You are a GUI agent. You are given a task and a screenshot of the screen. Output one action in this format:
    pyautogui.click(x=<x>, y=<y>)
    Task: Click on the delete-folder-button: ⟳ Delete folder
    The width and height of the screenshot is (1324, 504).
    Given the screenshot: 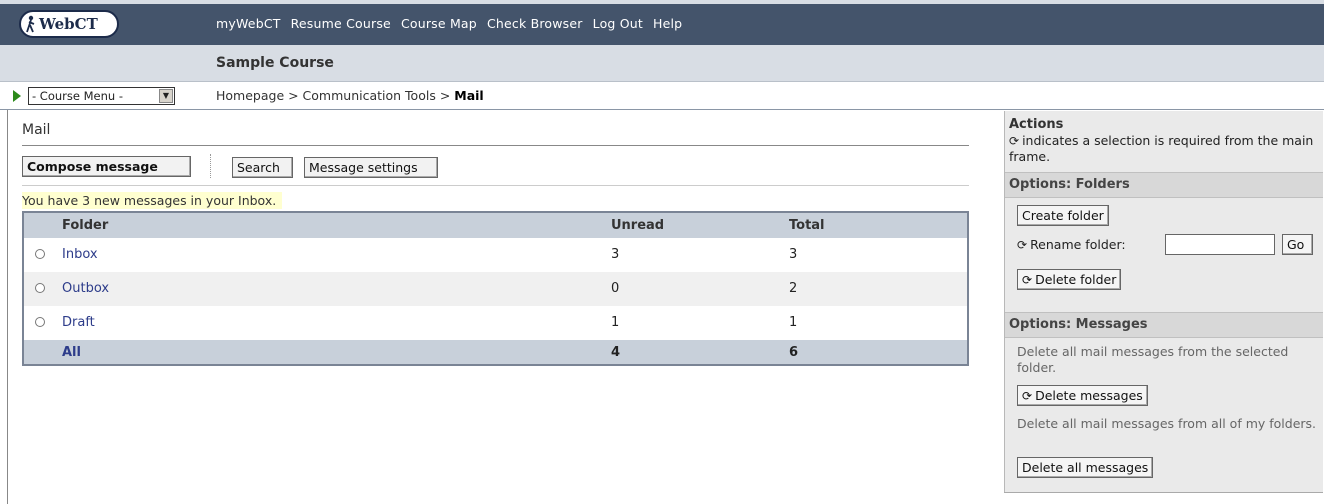 What is the action you would take?
    pyautogui.click(x=1069, y=279)
    